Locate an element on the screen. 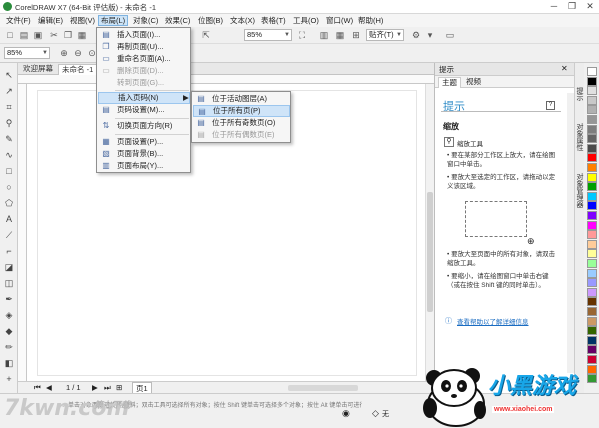 The image size is (599, 428). export-icon: ⇱ is located at coordinates (206, 35).